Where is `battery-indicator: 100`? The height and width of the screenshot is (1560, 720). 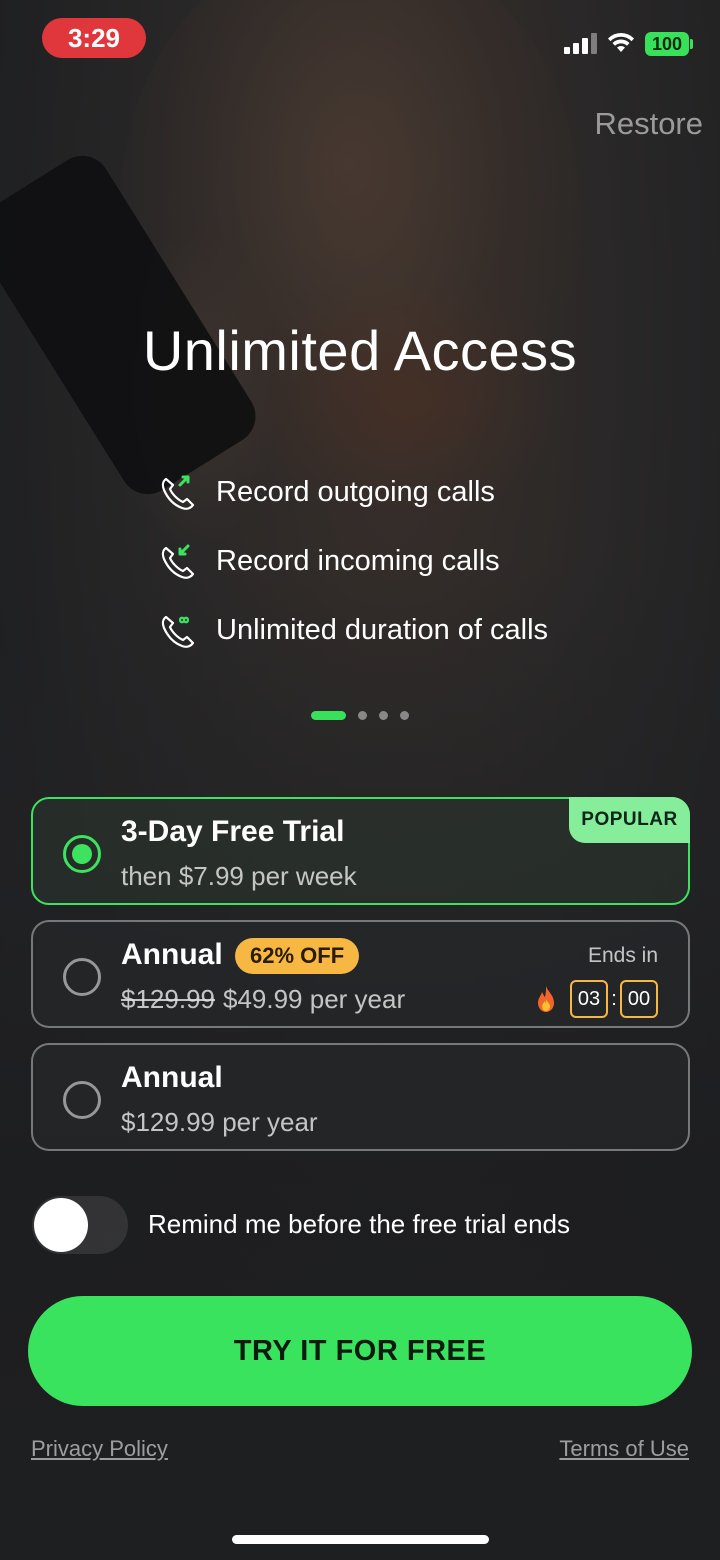 battery-indicator: 100 is located at coordinates (667, 44).